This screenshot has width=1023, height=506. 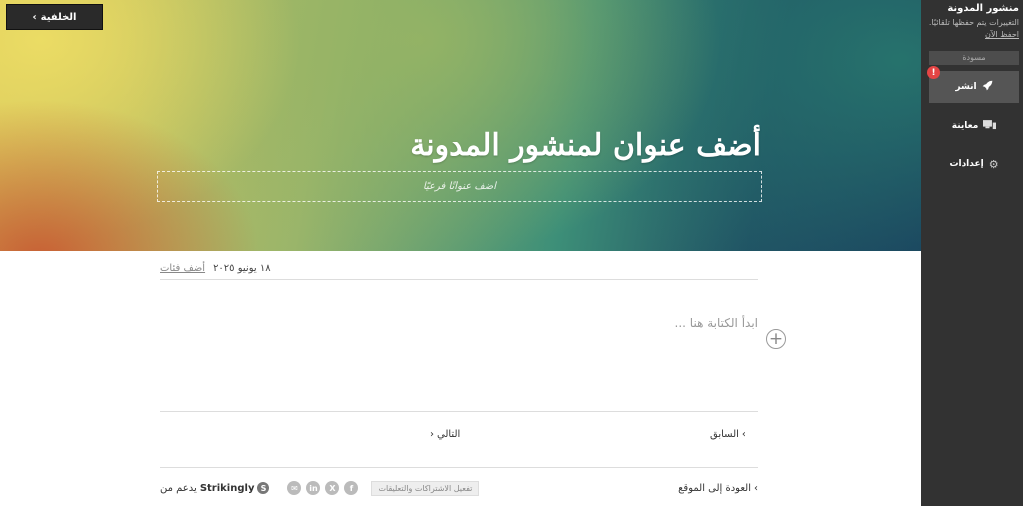 What do you see at coordinates (323, 488) in the screenshot?
I see `share-icons: ✉ in X f` at bounding box center [323, 488].